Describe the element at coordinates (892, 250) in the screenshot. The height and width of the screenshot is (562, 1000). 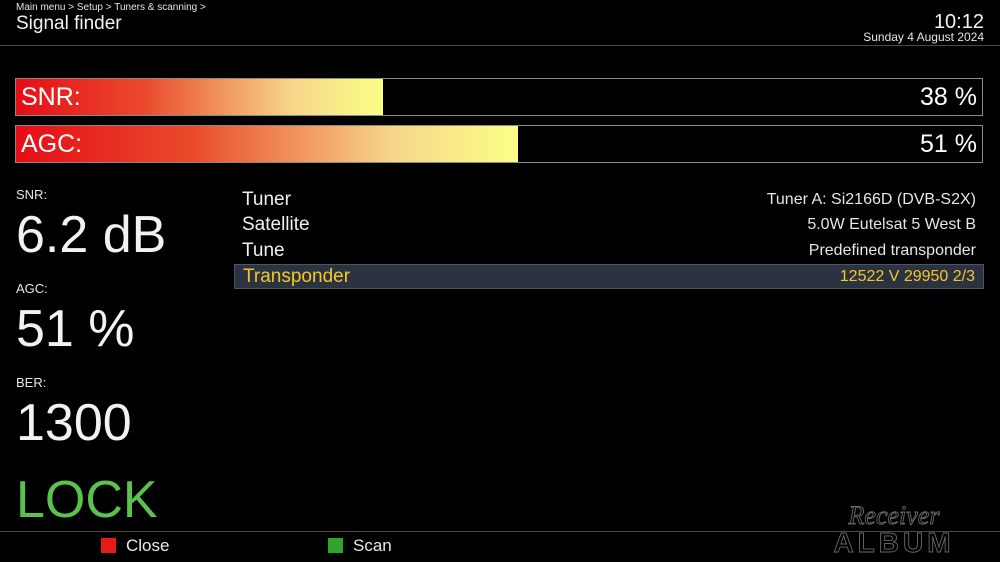
I see `info-value: Predefined transponder` at that location.